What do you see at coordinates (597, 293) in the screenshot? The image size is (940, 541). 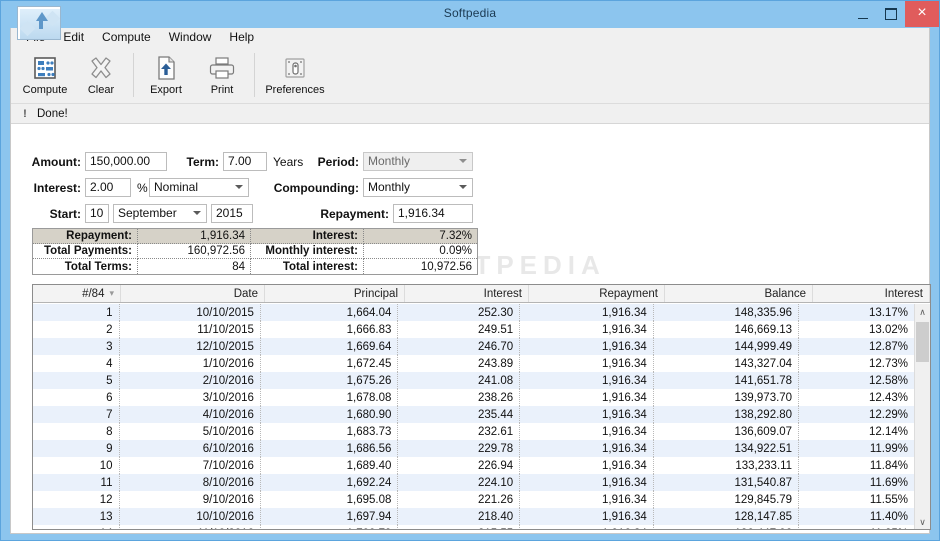 I see `table-column-header-4: Repayment` at bounding box center [597, 293].